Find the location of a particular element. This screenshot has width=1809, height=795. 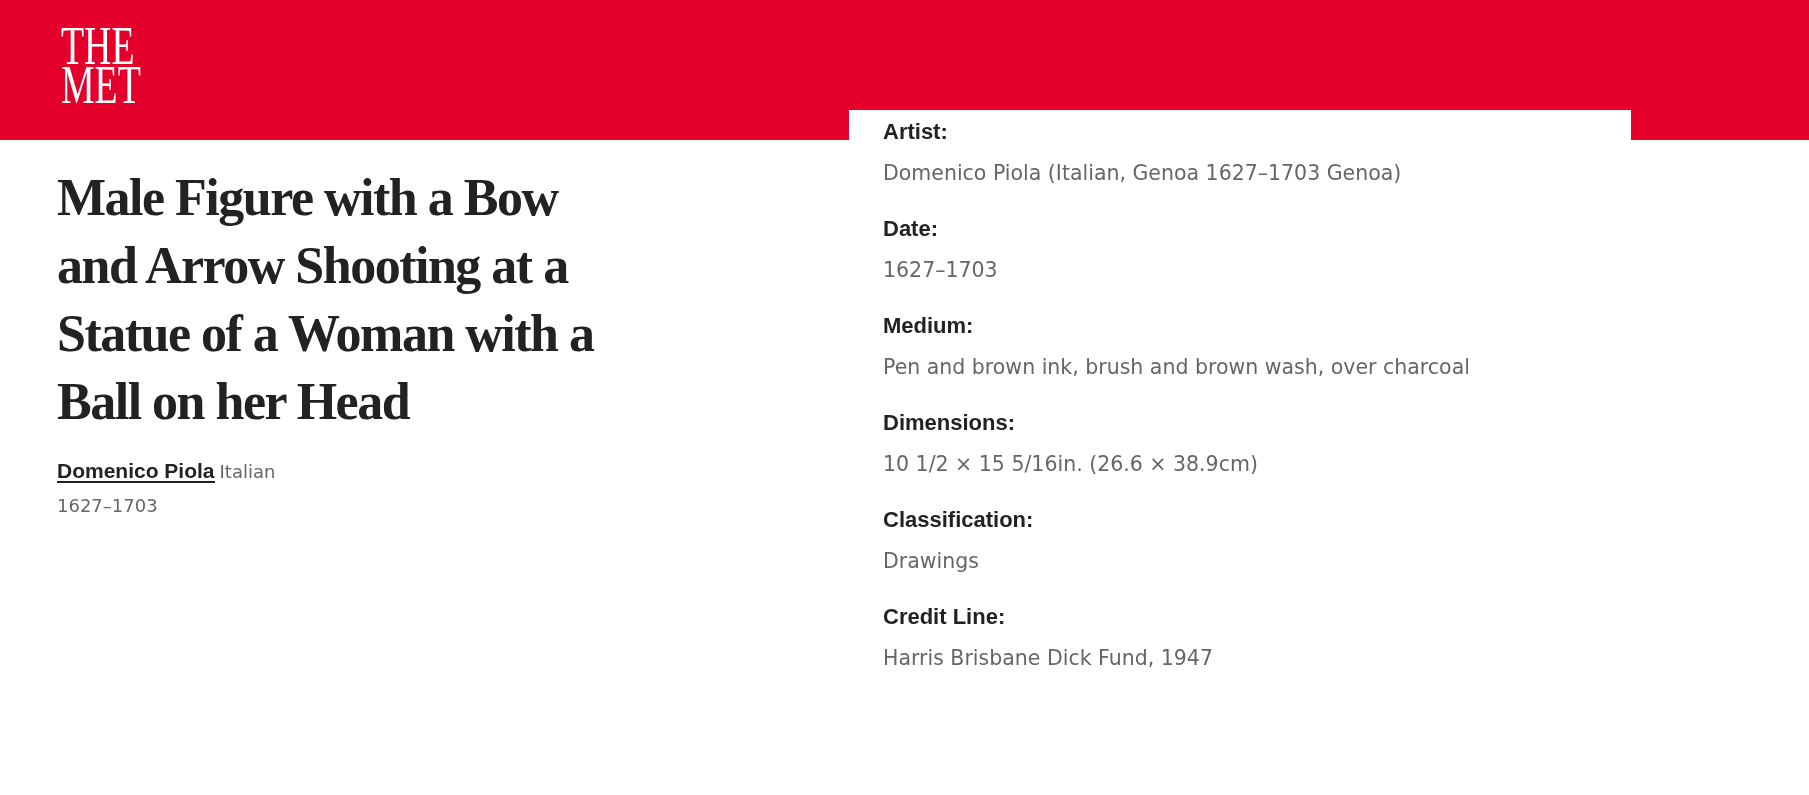

date-text: 1627–1703 is located at coordinates (108, 506).